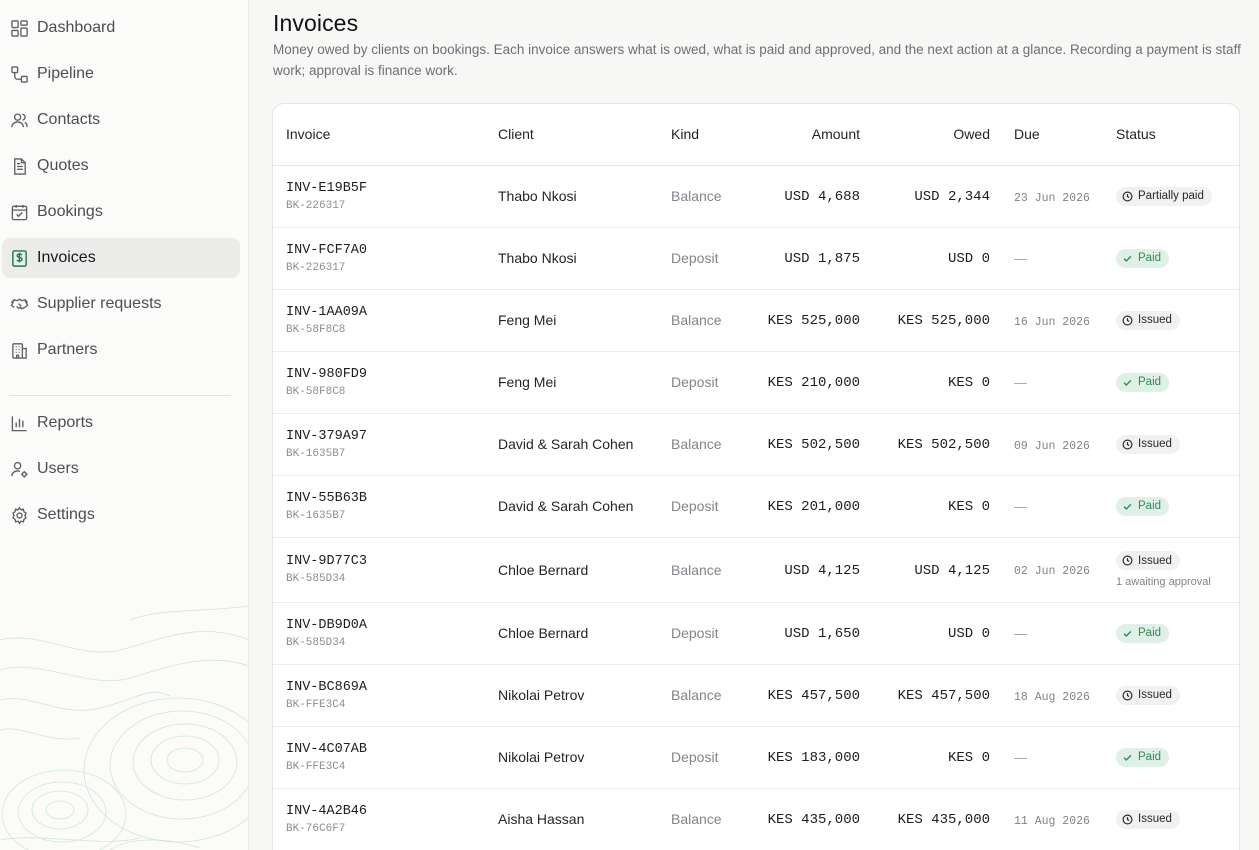  I want to click on sidebar-item-contacts: Contacts, so click(121, 120).